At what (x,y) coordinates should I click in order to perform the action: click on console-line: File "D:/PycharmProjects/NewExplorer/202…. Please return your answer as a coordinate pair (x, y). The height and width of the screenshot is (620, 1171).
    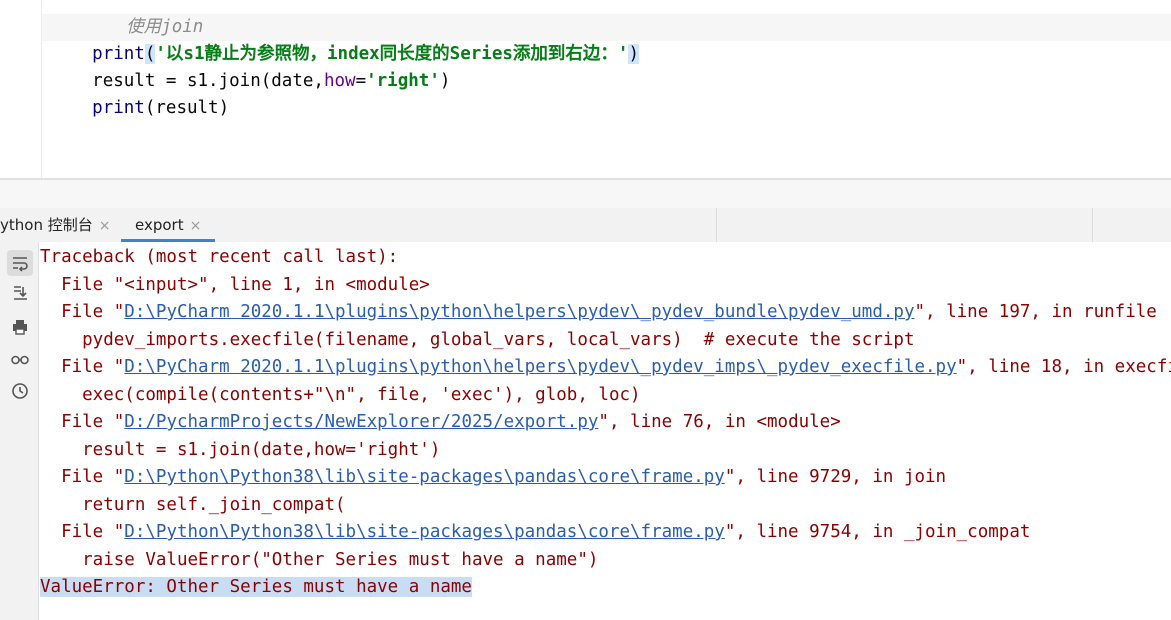
    Looking at the image, I should click on (440, 422).